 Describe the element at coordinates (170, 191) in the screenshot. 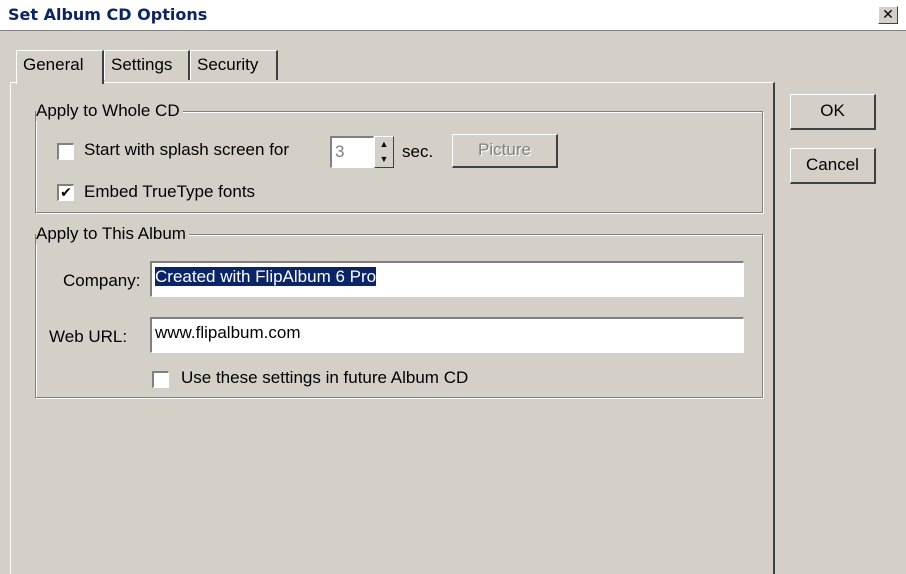

I see `embed-fonts-label: Embed TrueType fonts` at that location.